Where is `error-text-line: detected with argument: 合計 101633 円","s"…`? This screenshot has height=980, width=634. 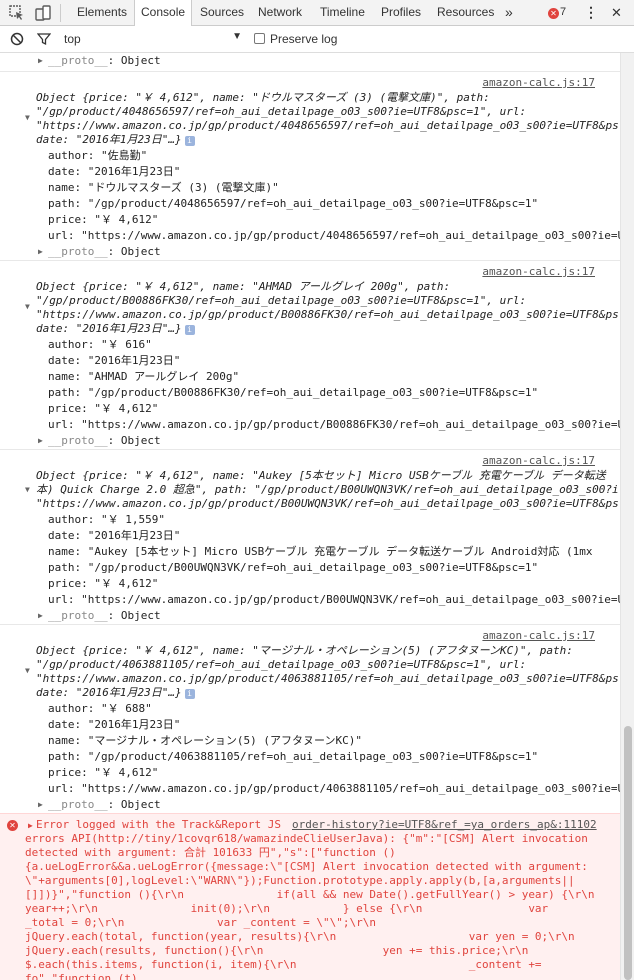
error-text-line: detected with argument: 合計 101633 円","s"… is located at coordinates (210, 852).